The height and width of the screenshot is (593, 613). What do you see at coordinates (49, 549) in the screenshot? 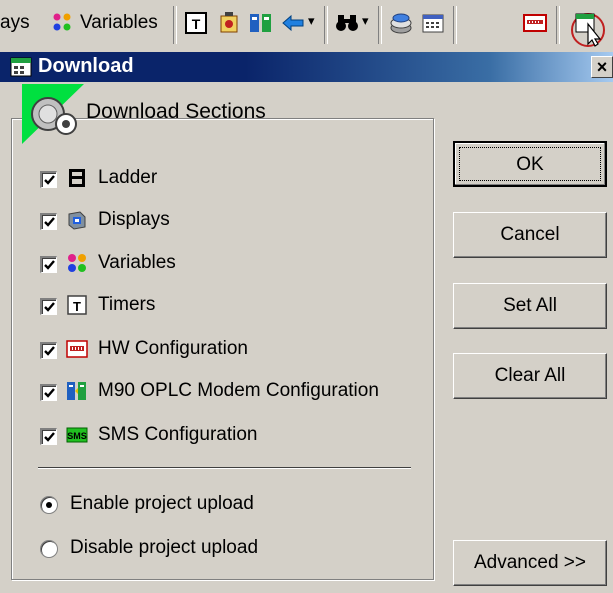
I see `disable-upload-radio` at bounding box center [49, 549].